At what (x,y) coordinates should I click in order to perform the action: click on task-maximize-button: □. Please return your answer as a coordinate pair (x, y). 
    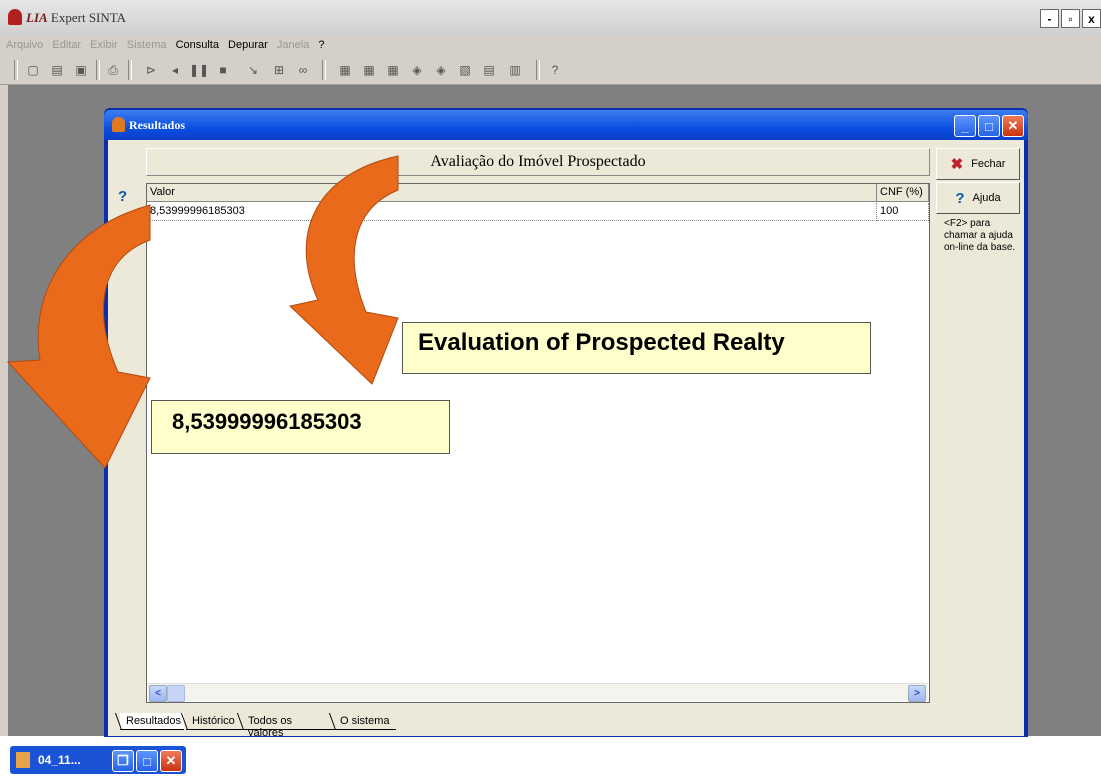
    Looking at the image, I should click on (147, 761).